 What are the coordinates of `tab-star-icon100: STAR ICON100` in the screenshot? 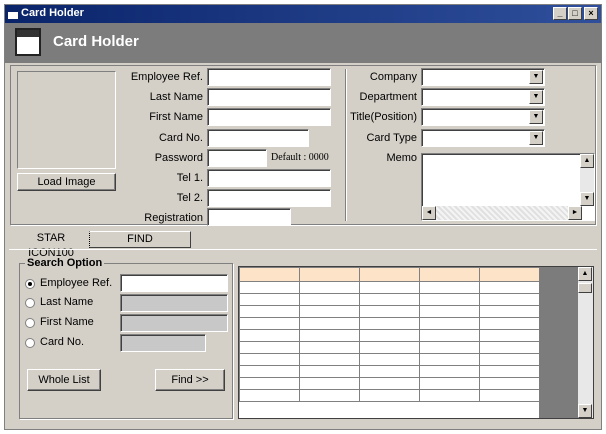 It's located at (51, 245).